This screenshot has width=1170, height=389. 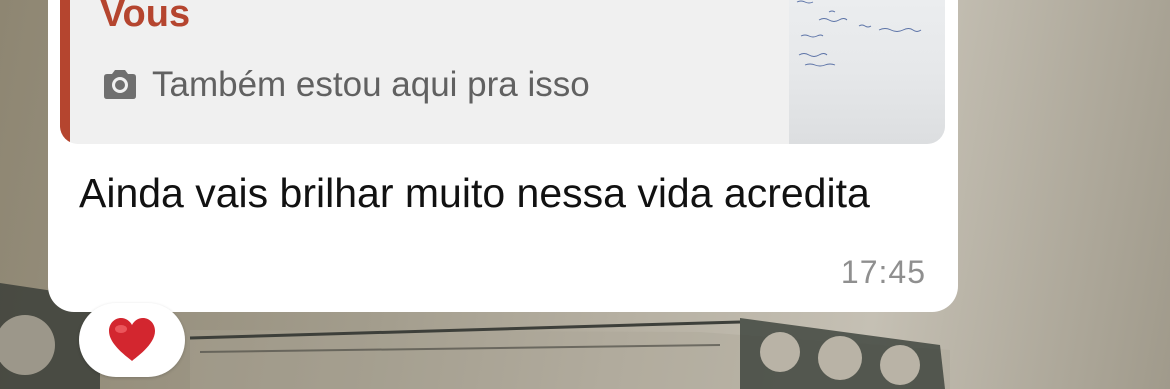 I want to click on quote-accent-bar, so click(x=65, y=72).